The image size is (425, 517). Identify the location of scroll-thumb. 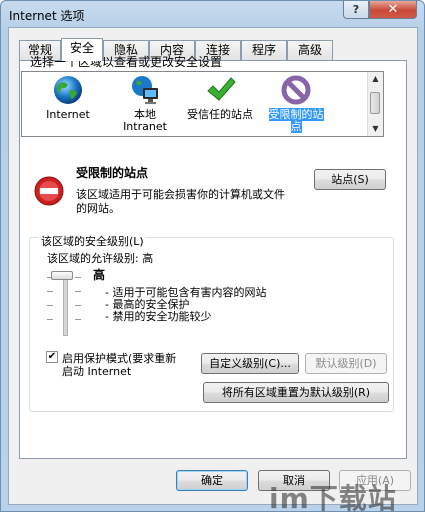
(375, 103).